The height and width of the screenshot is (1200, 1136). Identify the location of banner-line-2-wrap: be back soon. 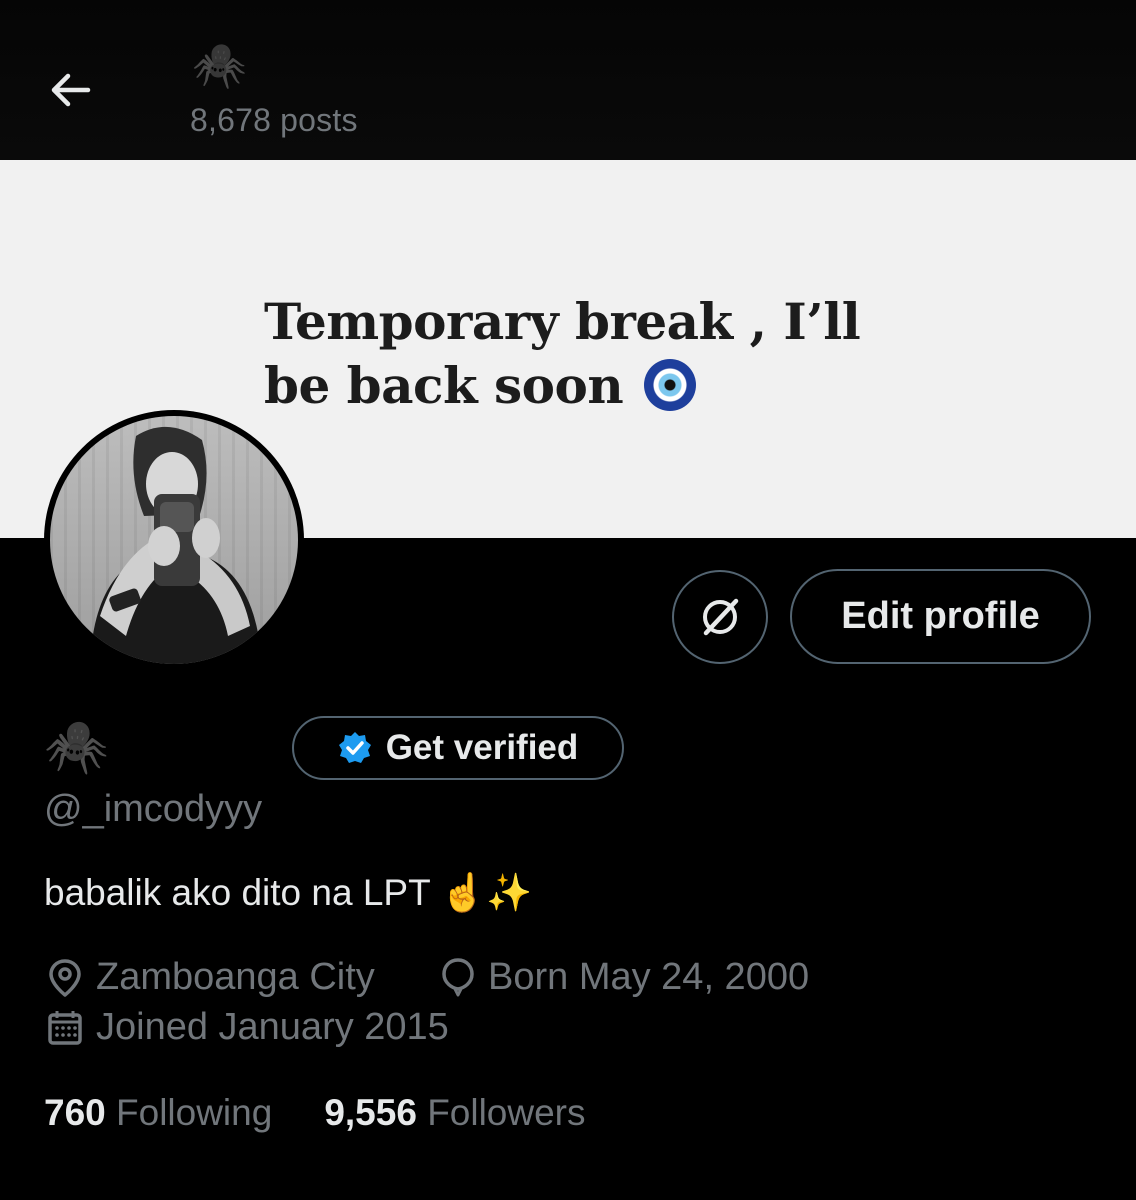
(614, 386).